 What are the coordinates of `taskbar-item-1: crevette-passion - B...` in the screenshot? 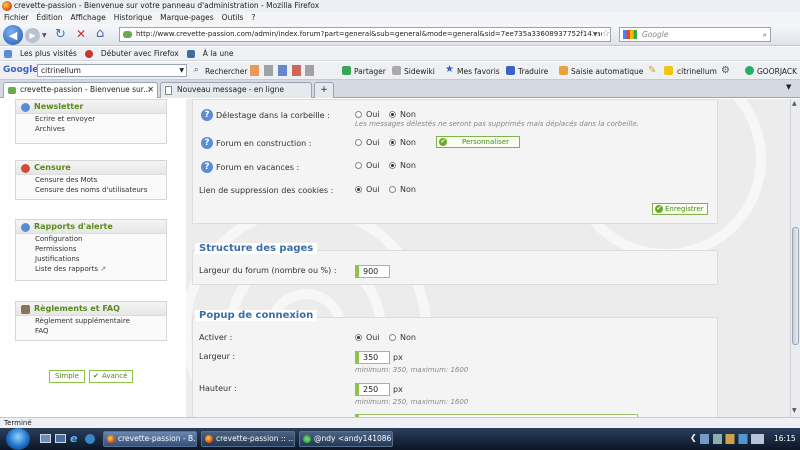 It's located at (150, 439).